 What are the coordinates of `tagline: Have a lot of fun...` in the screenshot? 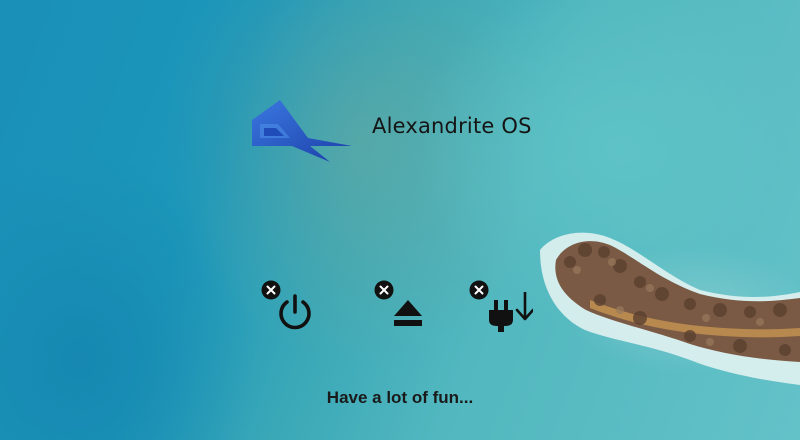 It's located at (400, 397).